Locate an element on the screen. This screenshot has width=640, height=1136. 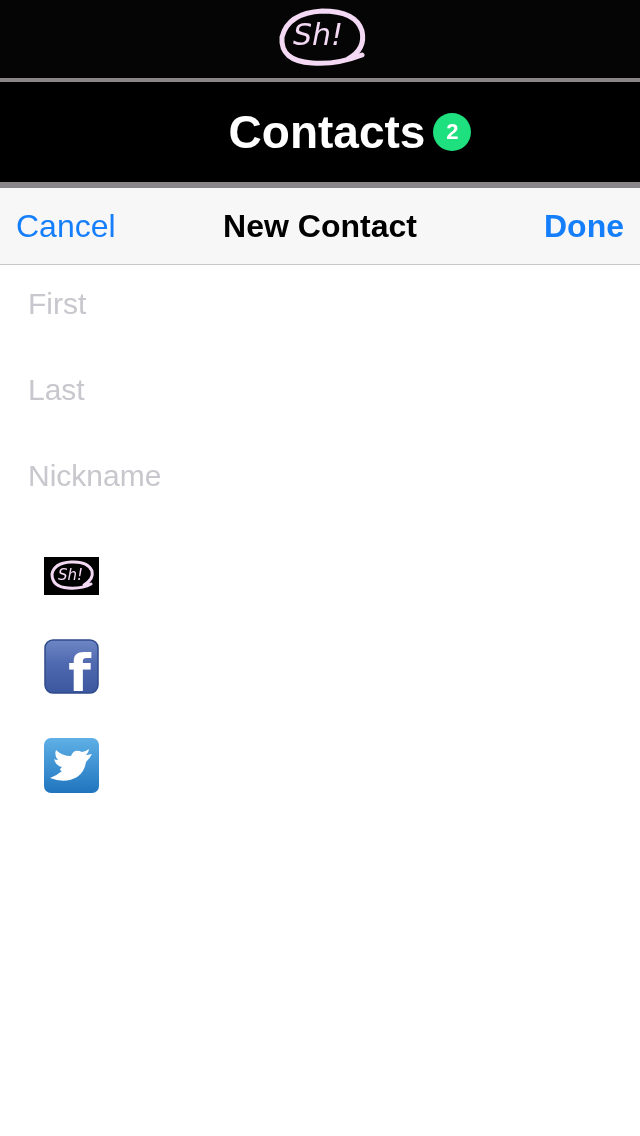
logo: Sh! is located at coordinates (320, 39).